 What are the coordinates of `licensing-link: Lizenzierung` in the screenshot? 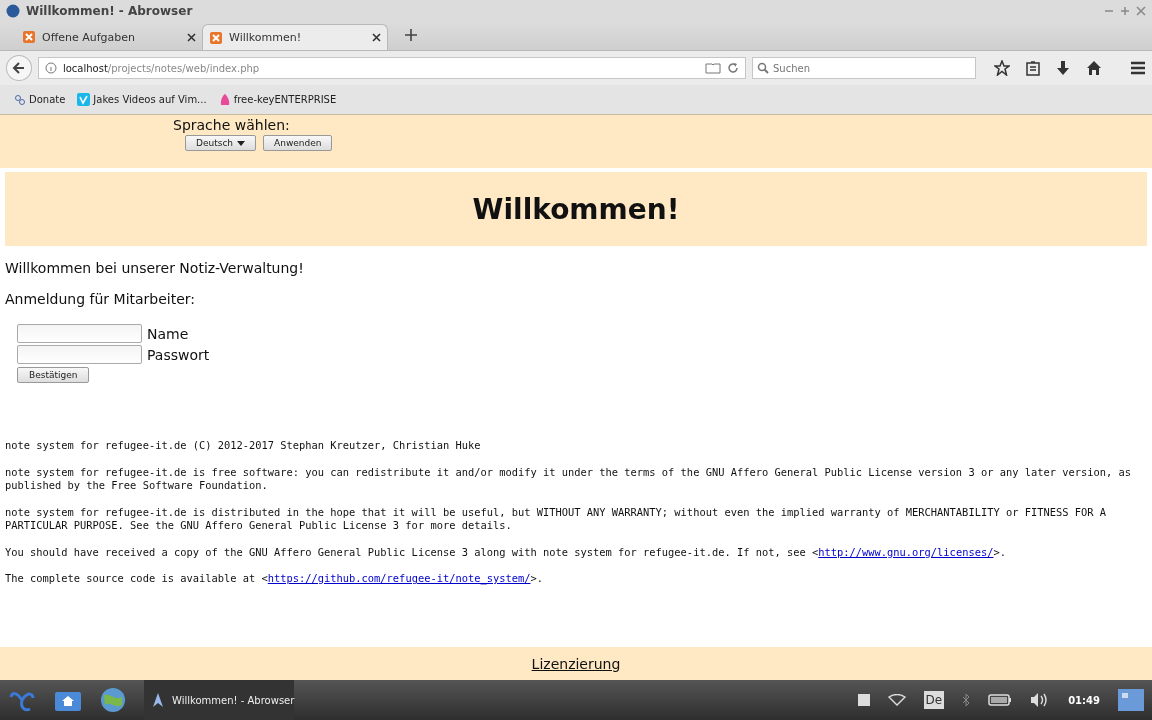 It's located at (576, 663).